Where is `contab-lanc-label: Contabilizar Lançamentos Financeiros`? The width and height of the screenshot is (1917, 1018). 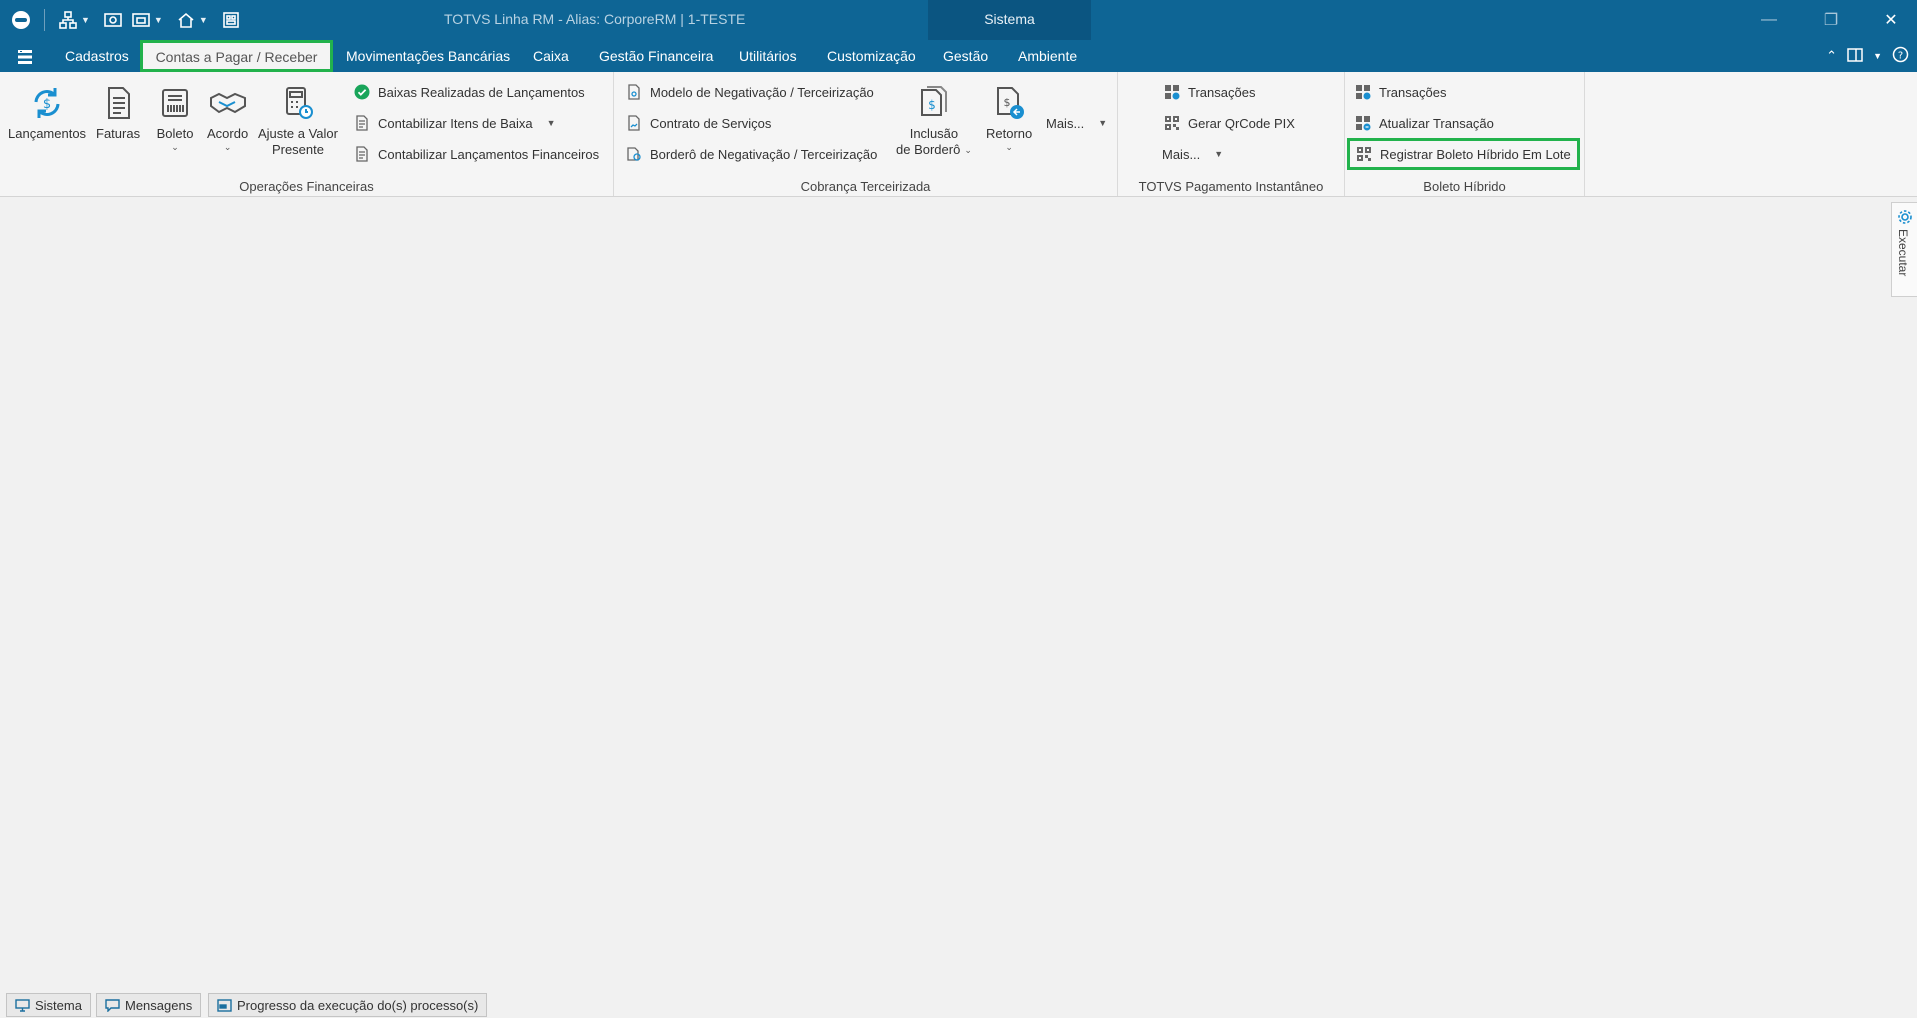
contab-lanc-label: Contabilizar Lançamentos Financeiros is located at coordinates (489, 154).